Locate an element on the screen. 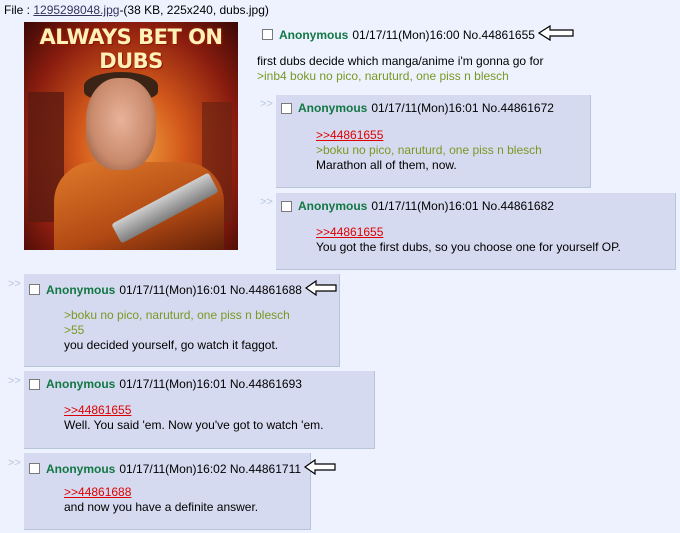  reply-text: Marathon all of them, now. is located at coordinates (386, 165).